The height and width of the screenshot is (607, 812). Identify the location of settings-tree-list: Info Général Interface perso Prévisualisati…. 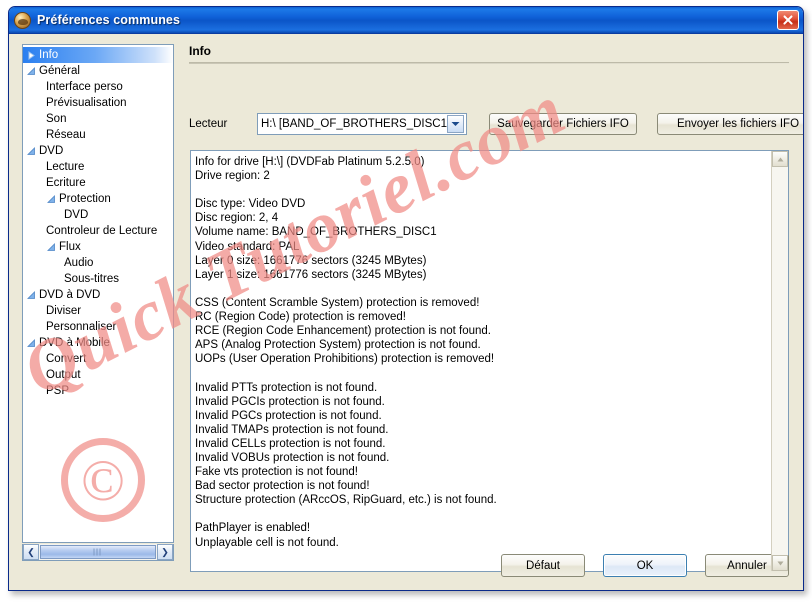
(98, 222).